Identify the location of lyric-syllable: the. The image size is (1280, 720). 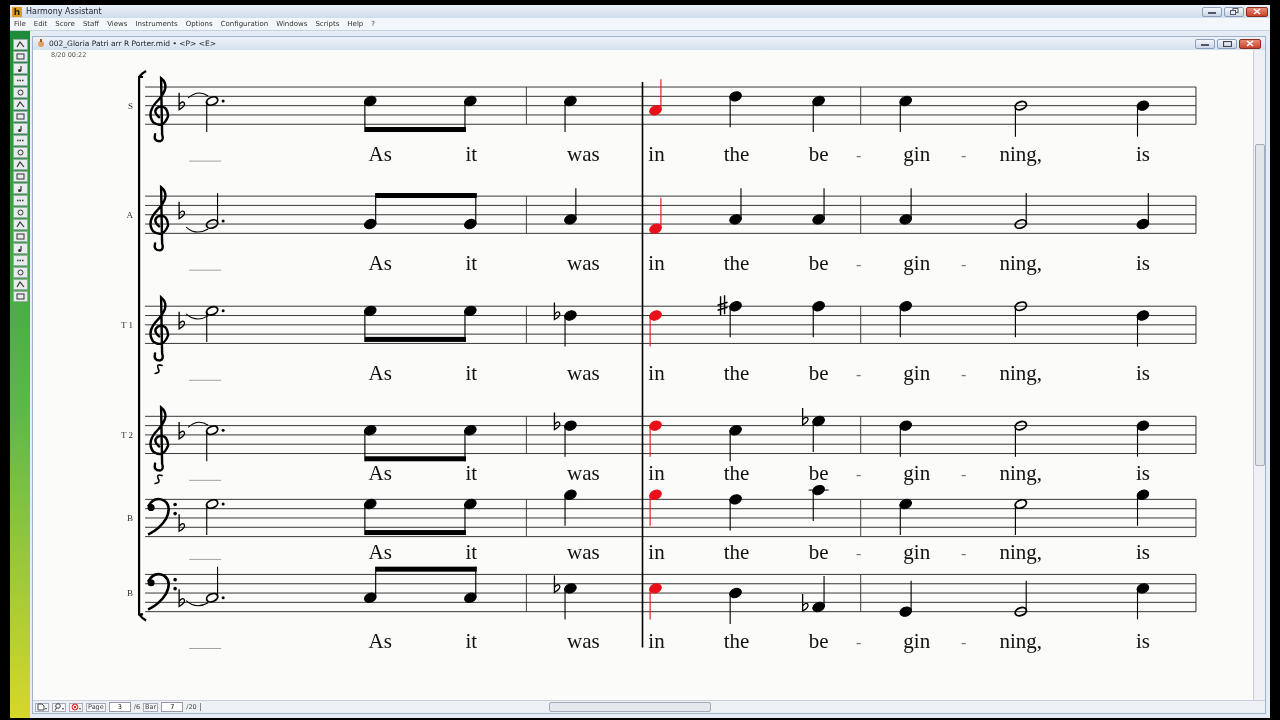
(736, 552).